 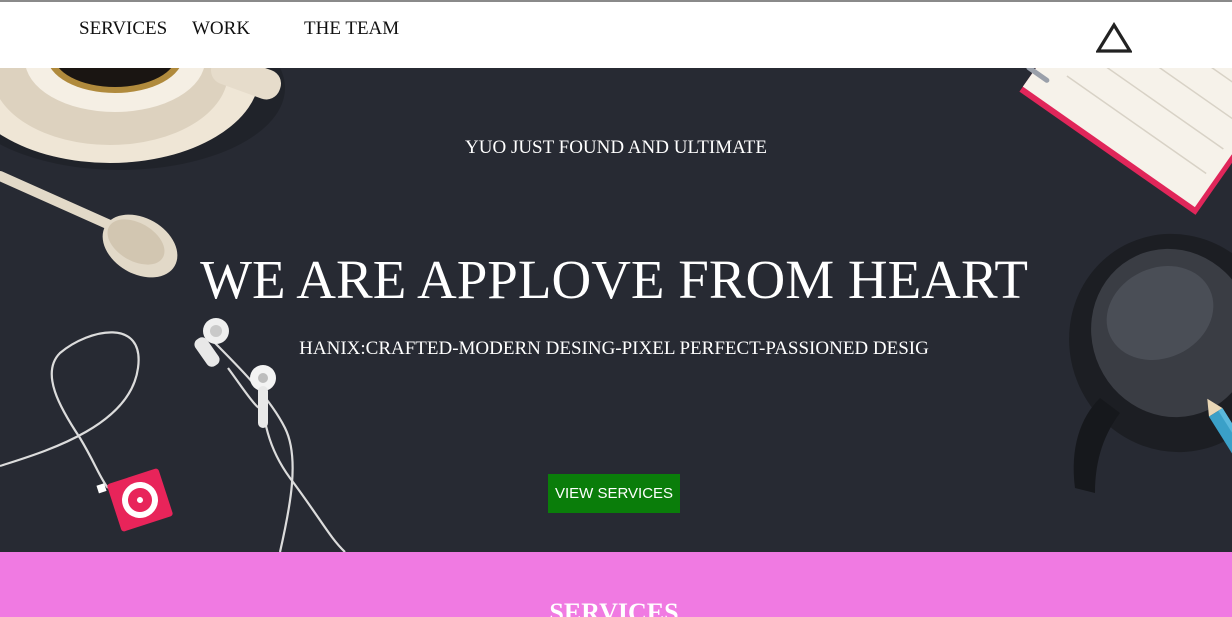 I want to click on nav-link-the-team: THE TEAM, so click(x=351, y=29).